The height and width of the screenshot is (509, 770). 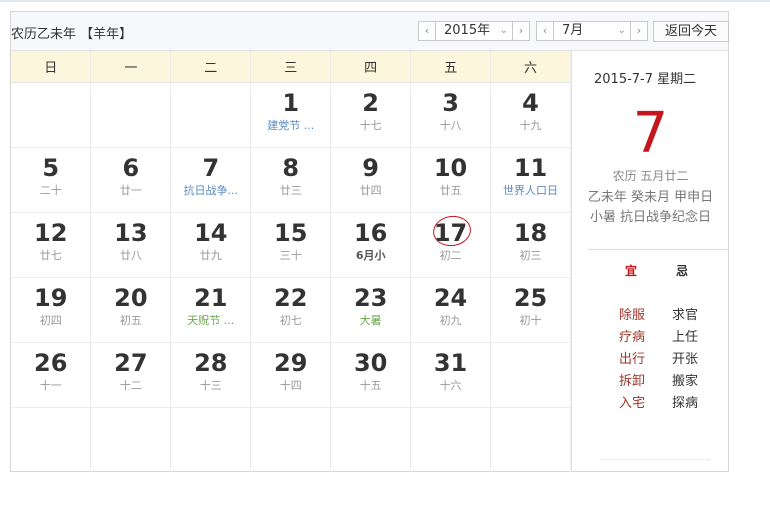 What do you see at coordinates (291, 103) in the screenshot?
I see `day-number: 1` at bounding box center [291, 103].